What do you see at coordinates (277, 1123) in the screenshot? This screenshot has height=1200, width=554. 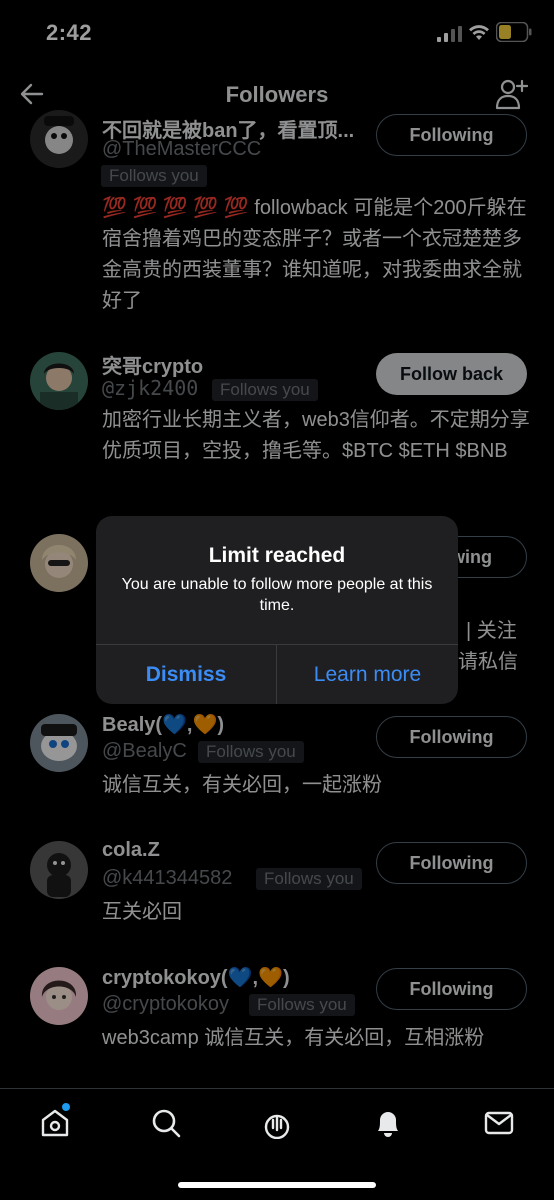 I see `spaces-icon` at bounding box center [277, 1123].